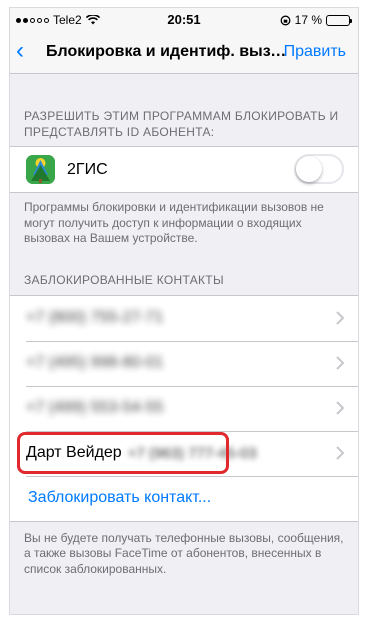 Image resolution: width=368 pixels, height=631 pixels. Describe the element at coordinates (184, 19) in the screenshot. I see `status-bar: Tele2 20:51 17 %` at that location.